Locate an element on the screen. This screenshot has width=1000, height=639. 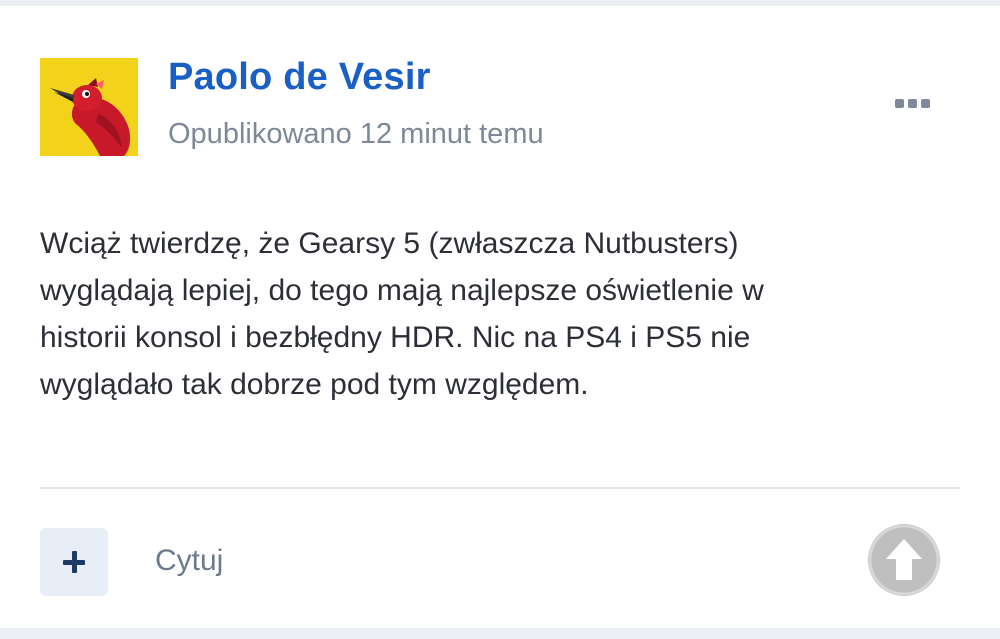
red-bird-icon is located at coordinates (89, 107).